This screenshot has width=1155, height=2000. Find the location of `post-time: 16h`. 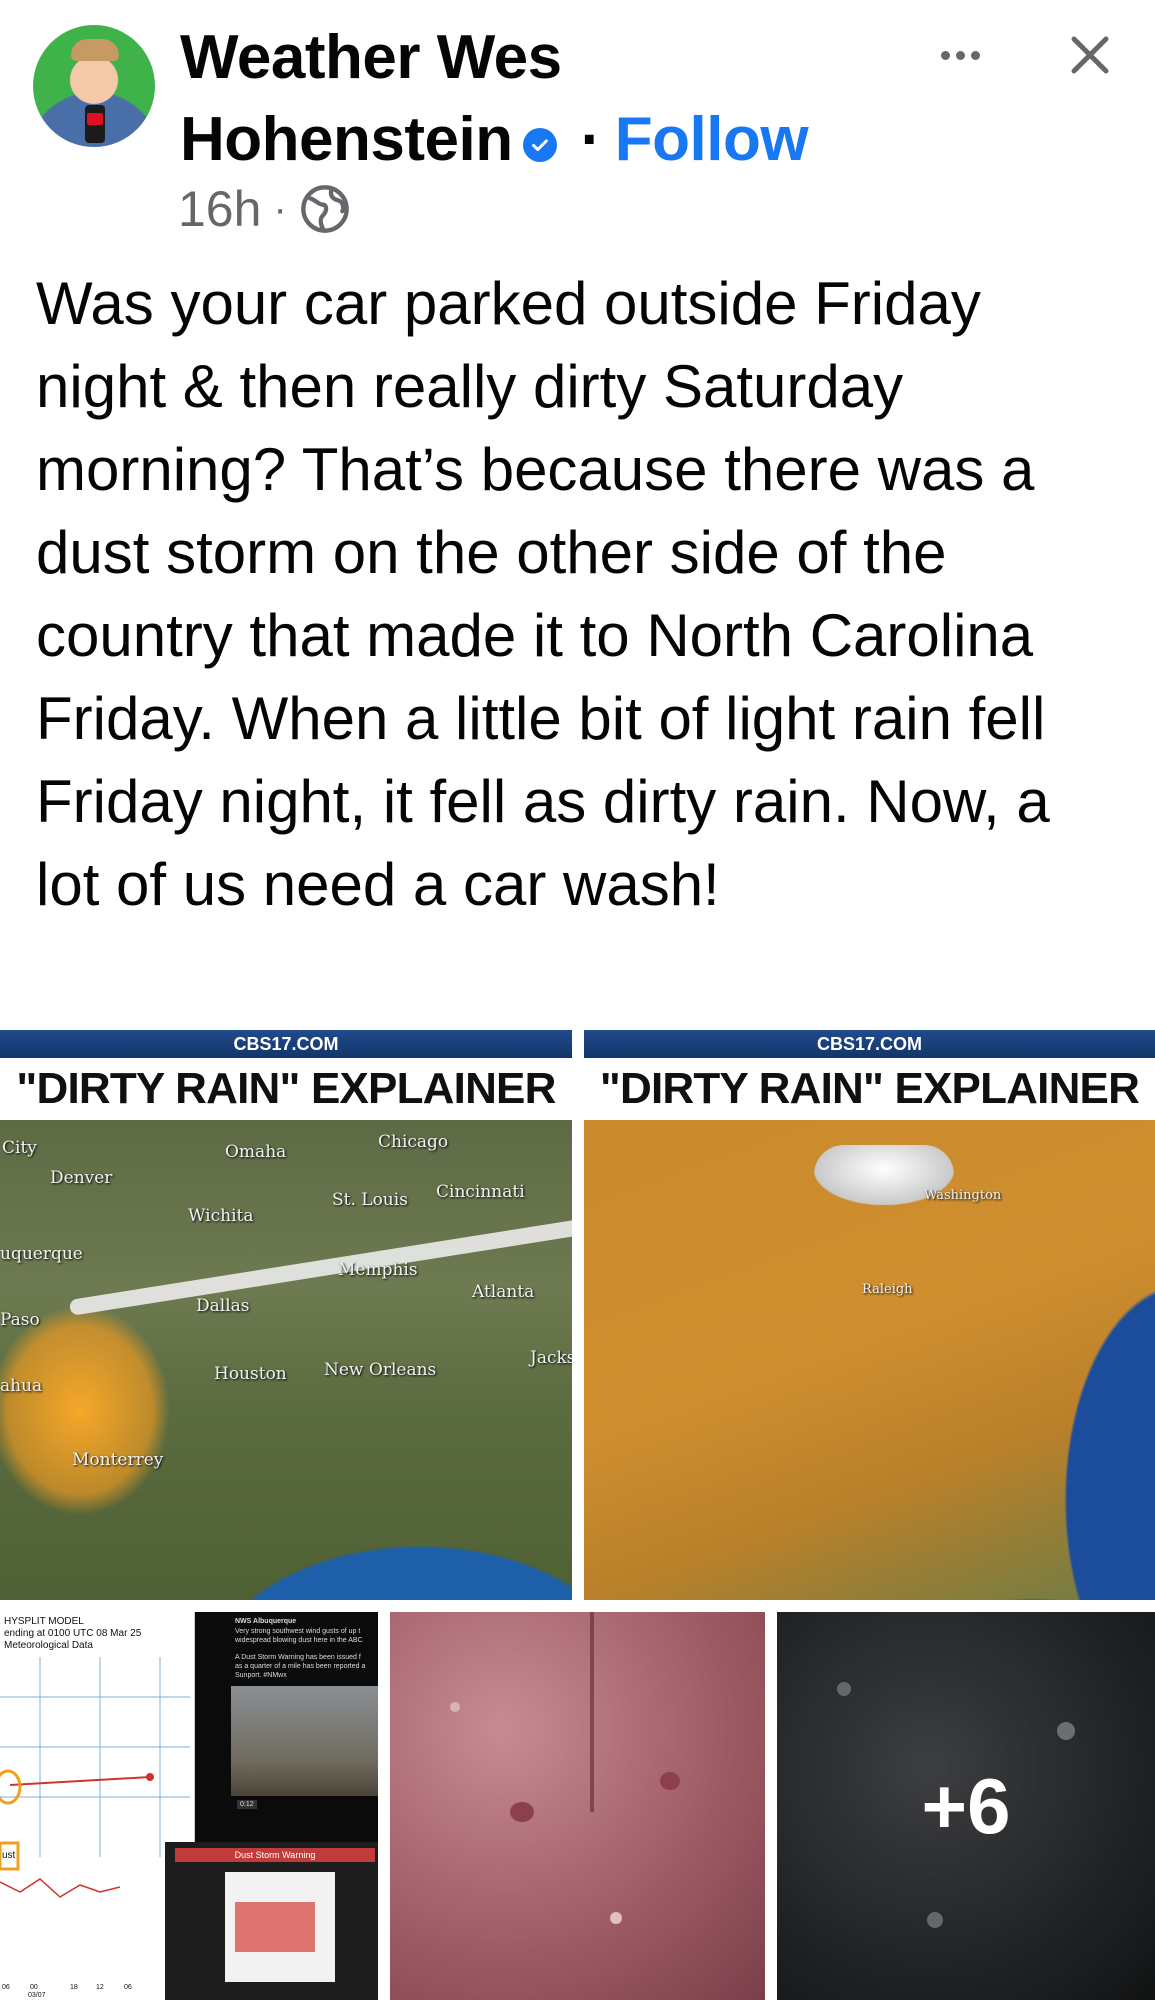

post-time: 16h is located at coordinates (219, 209).